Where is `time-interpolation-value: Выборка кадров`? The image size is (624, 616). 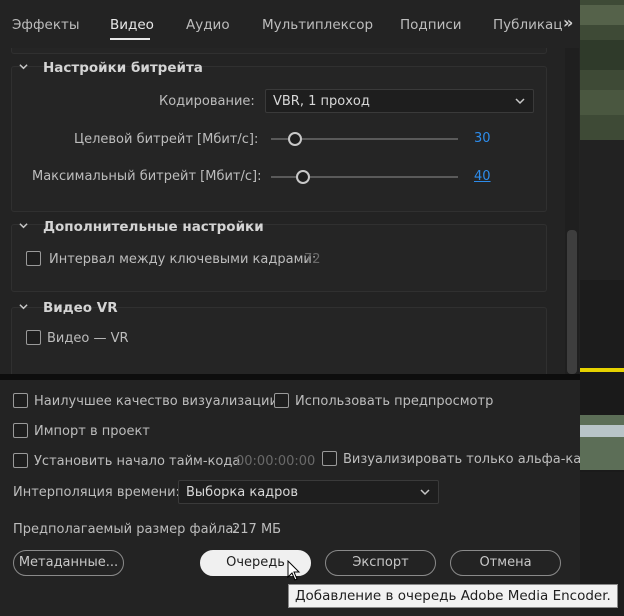 time-interpolation-value: Выборка кадров is located at coordinates (242, 492).